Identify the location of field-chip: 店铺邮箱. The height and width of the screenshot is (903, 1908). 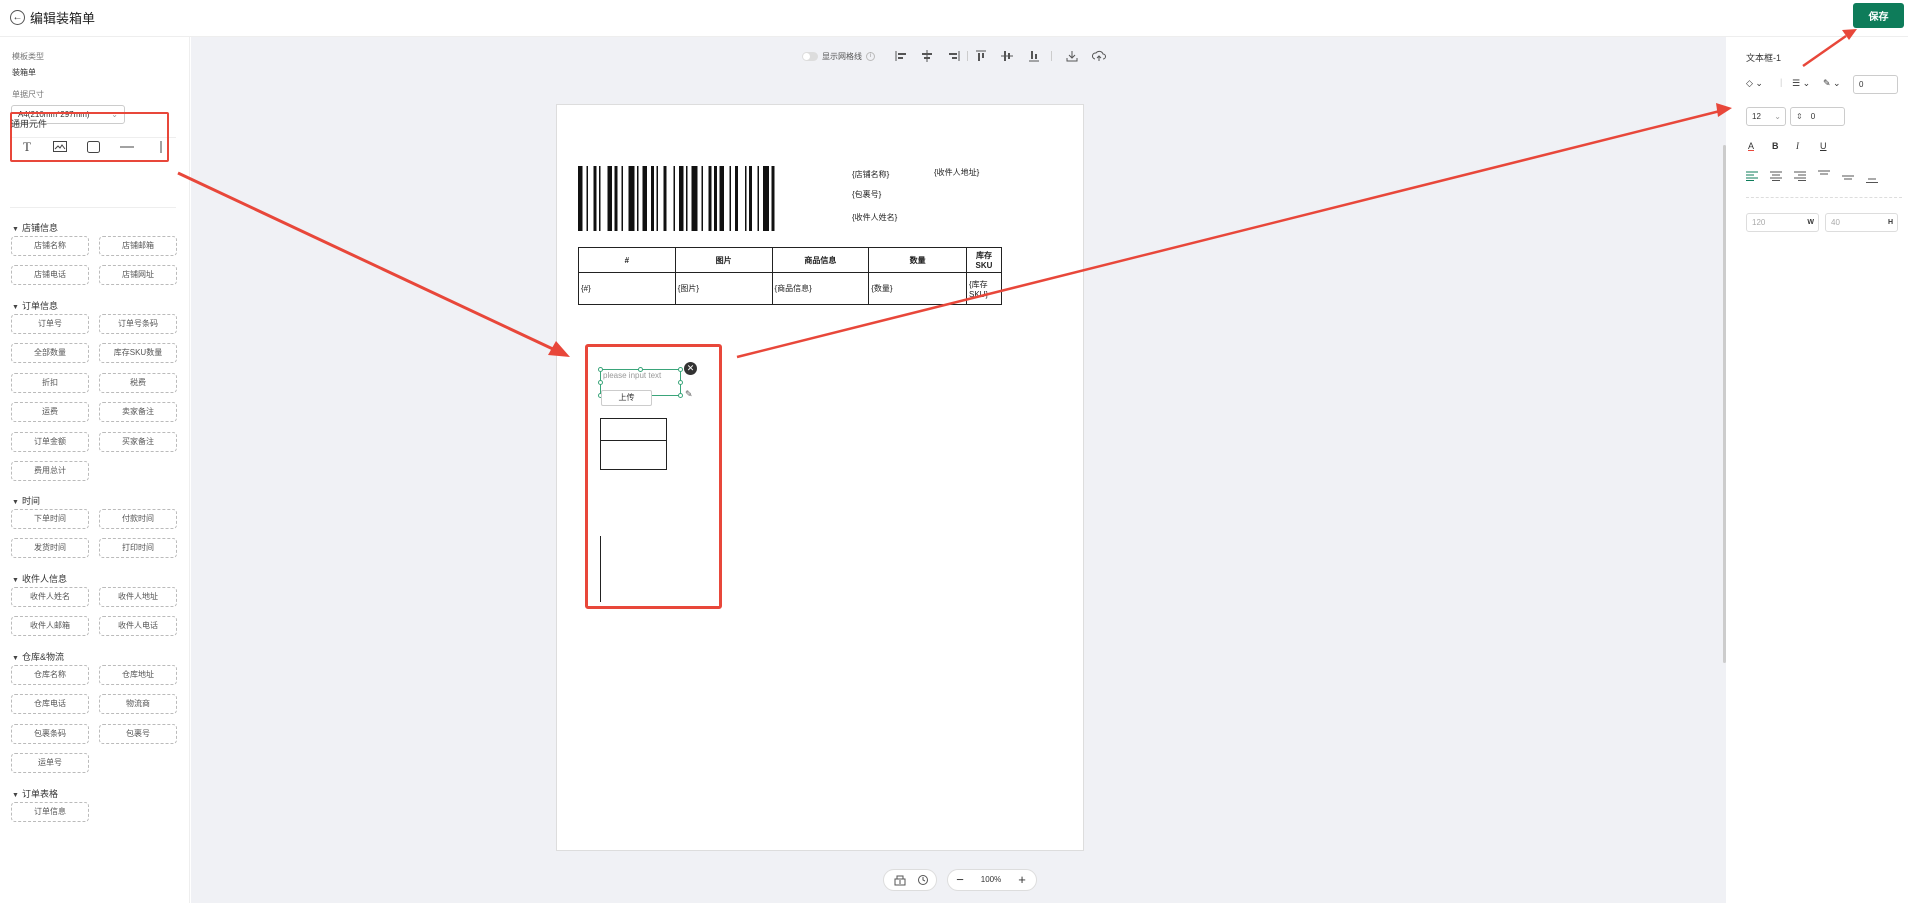
(138, 246).